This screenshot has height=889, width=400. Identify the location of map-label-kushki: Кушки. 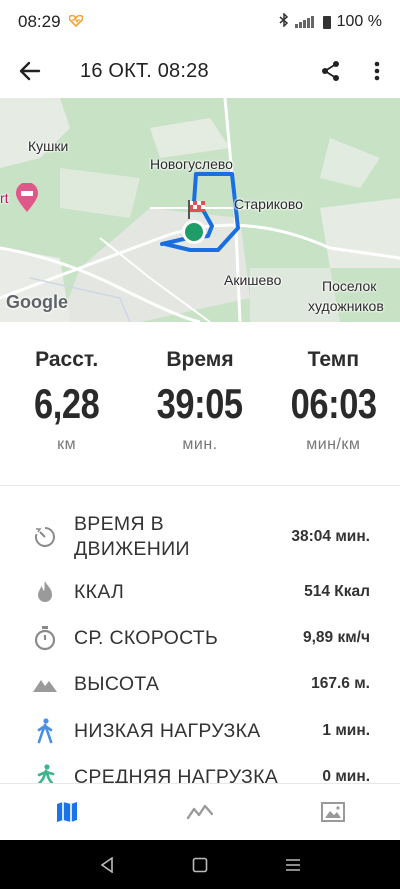
(48, 146).